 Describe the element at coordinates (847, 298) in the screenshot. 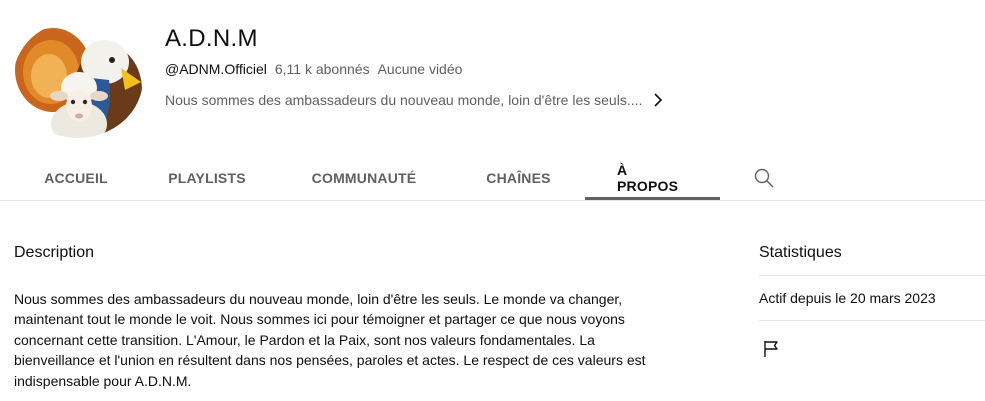

I see `active-since-text: Actif depuis le 20 mars 2023` at that location.